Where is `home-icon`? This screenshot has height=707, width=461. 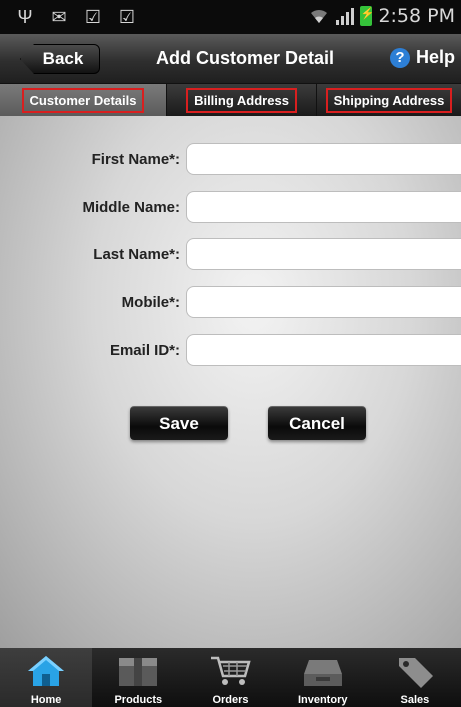 home-icon is located at coordinates (46, 673).